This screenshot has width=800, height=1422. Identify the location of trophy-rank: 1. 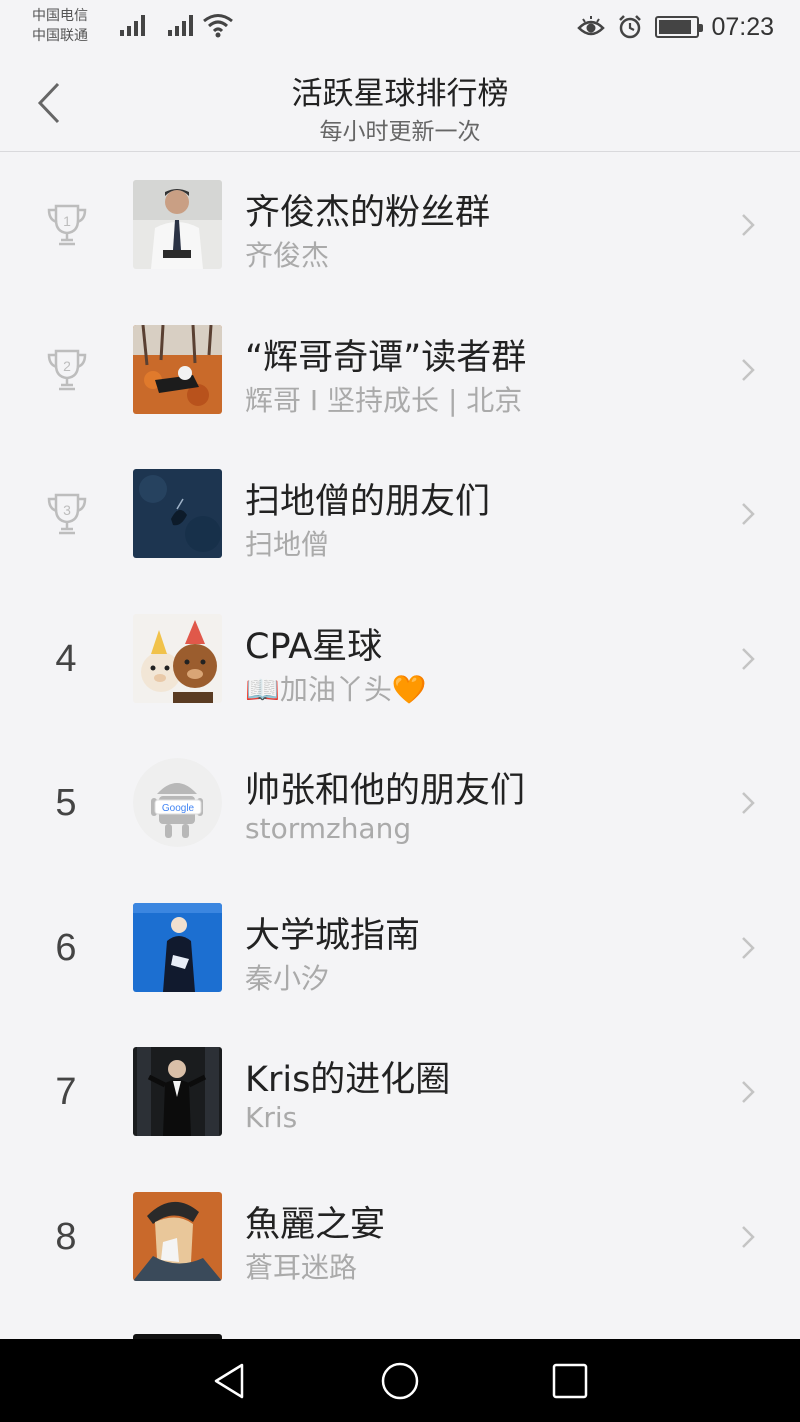
(67, 221).